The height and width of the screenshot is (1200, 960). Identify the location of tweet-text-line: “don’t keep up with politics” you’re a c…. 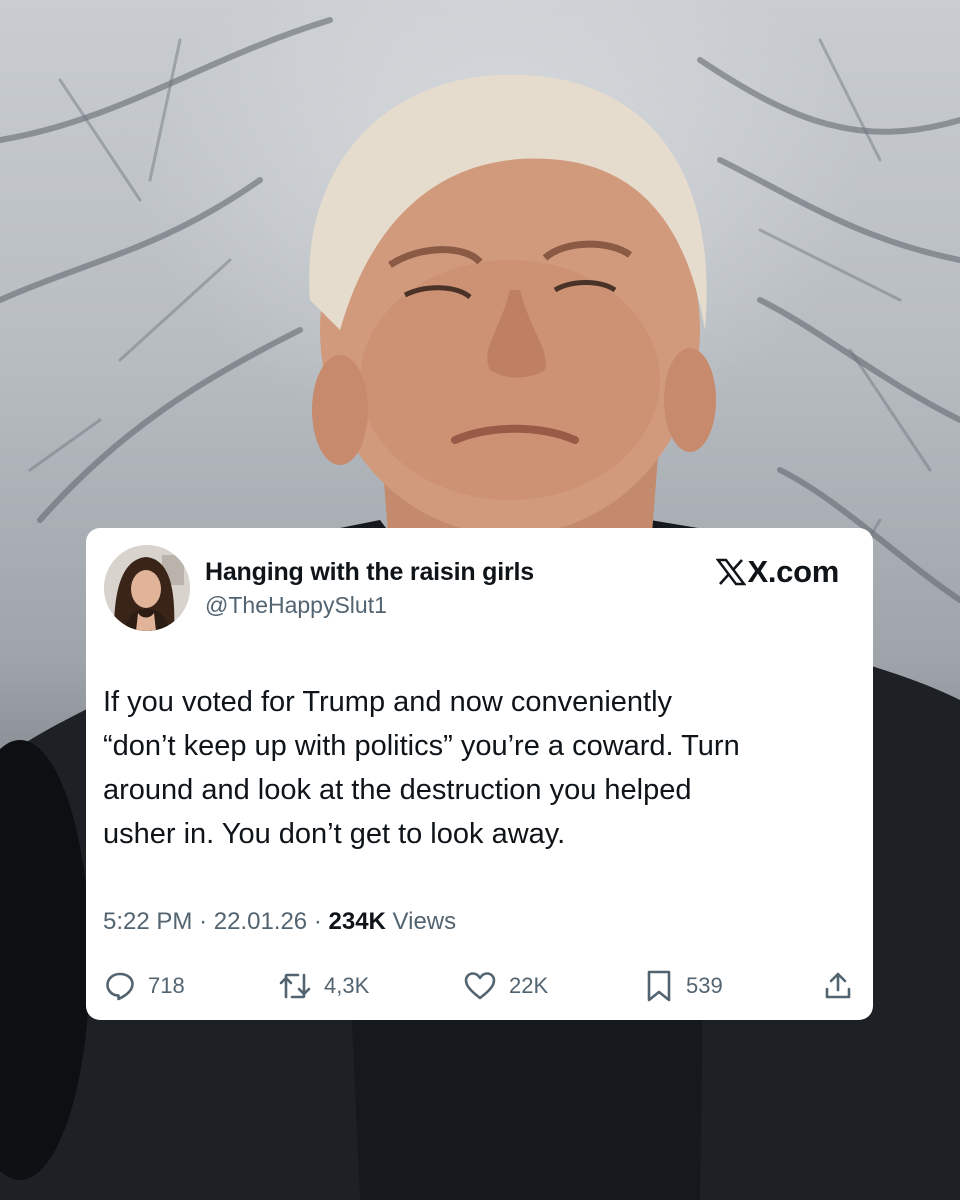
(421, 746).